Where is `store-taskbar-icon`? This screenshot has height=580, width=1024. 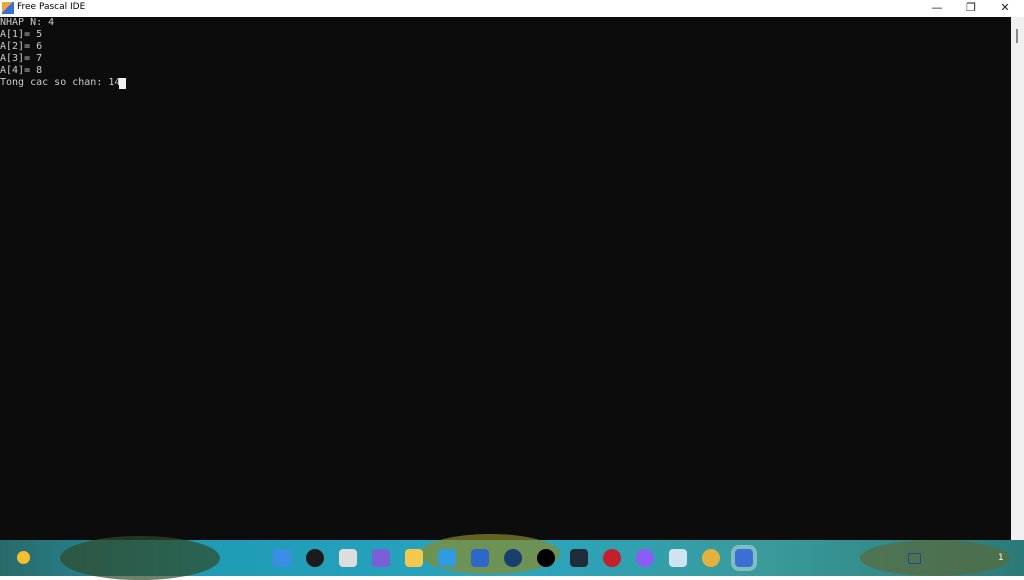
store-taskbar-icon is located at coordinates (480, 558).